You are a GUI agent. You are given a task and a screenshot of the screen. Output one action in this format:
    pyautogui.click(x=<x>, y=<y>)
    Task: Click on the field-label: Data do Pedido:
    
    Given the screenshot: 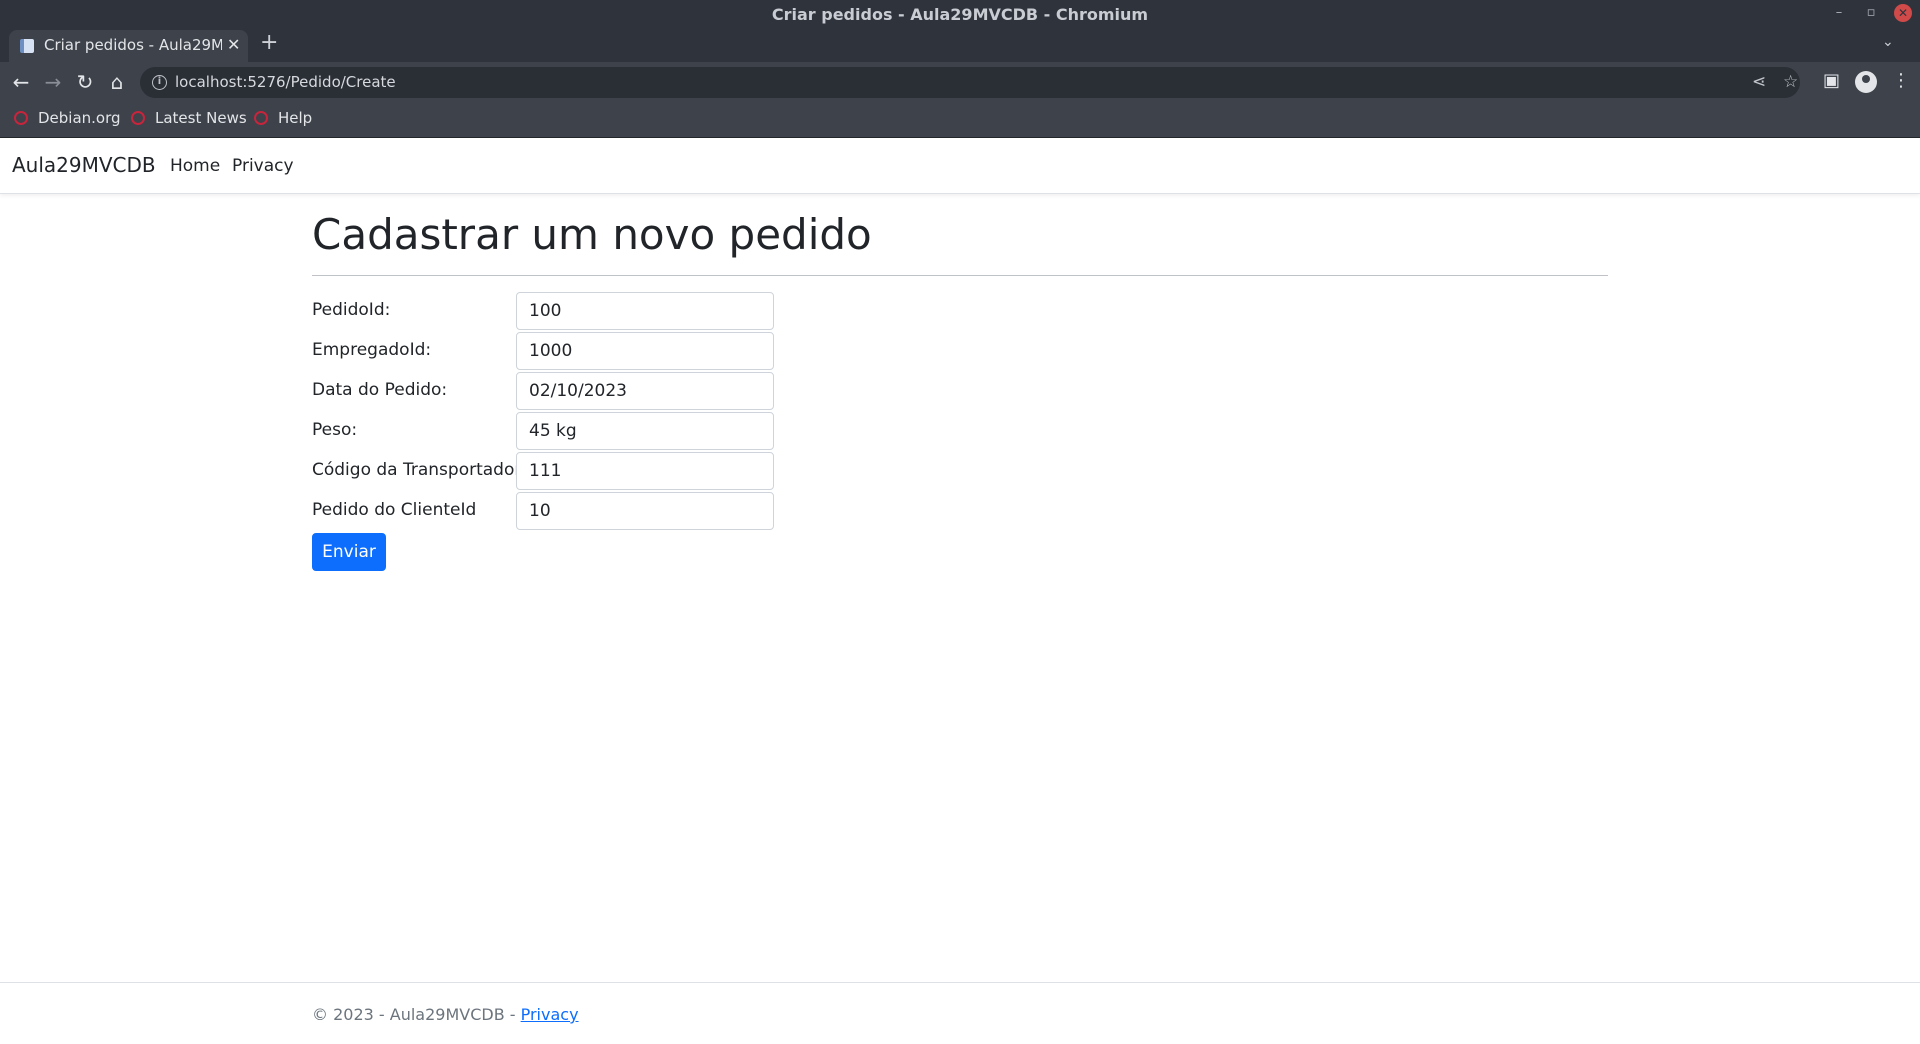 What is the action you would take?
    pyautogui.click(x=380, y=390)
    